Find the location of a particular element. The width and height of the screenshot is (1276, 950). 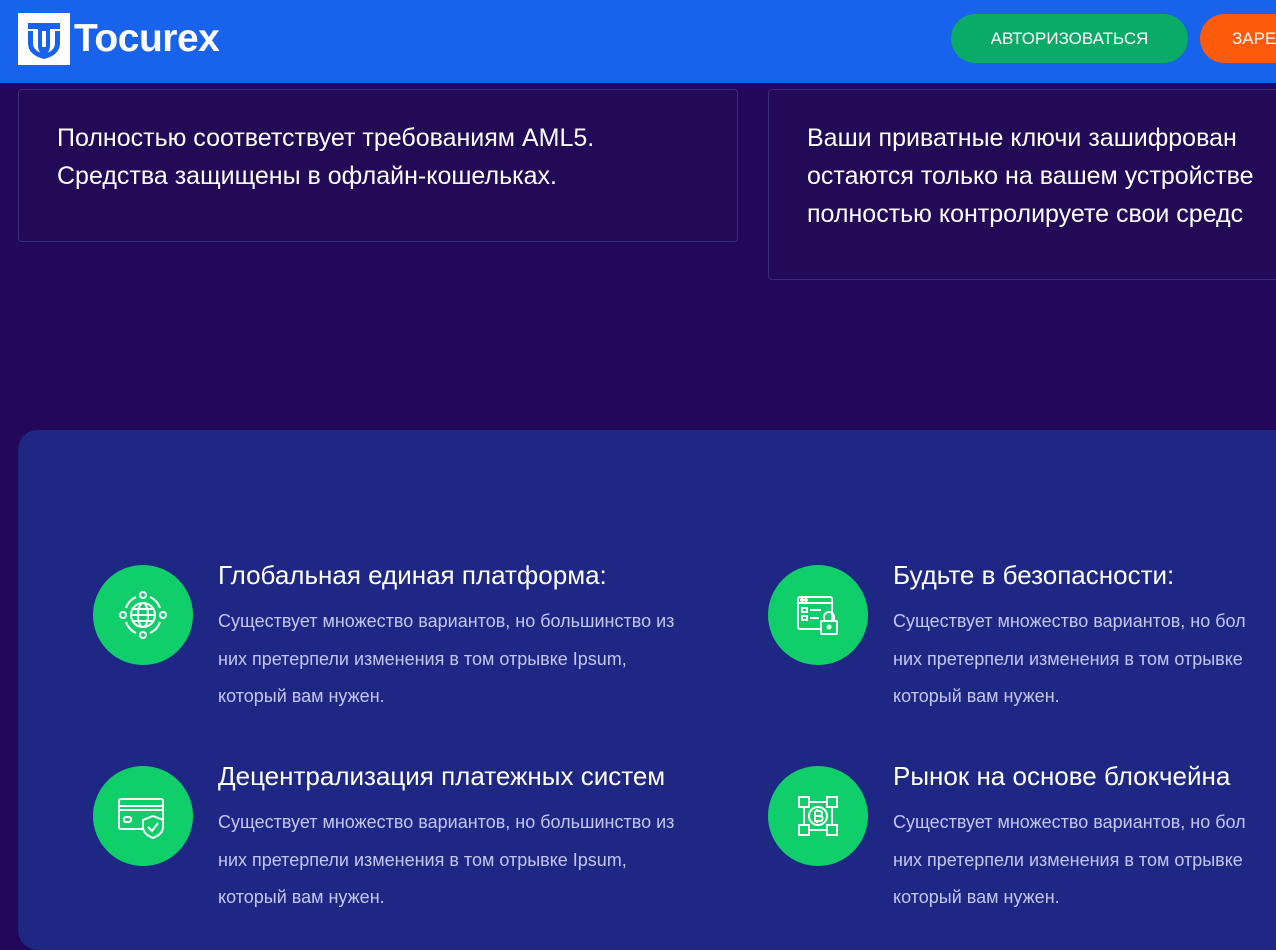

info-card-line: остаются только на вашем устройстве is located at coordinates (1030, 176).